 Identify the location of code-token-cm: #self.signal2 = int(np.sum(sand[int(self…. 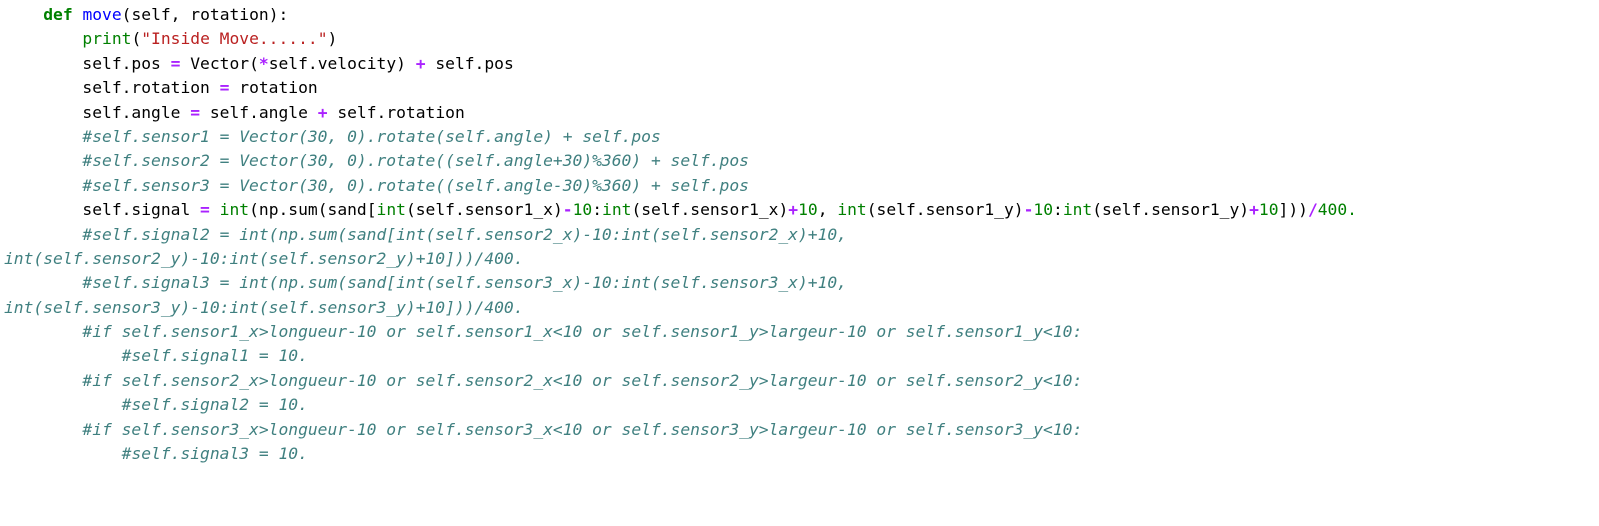
(464, 234).